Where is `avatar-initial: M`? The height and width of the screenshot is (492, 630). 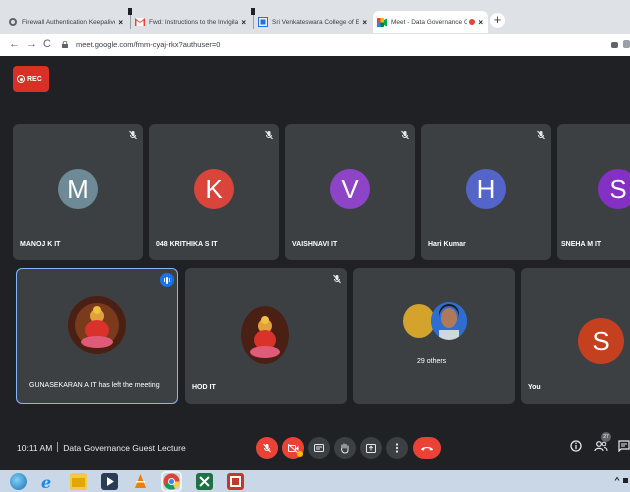
avatar-initial: M is located at coordinates (78, 188).